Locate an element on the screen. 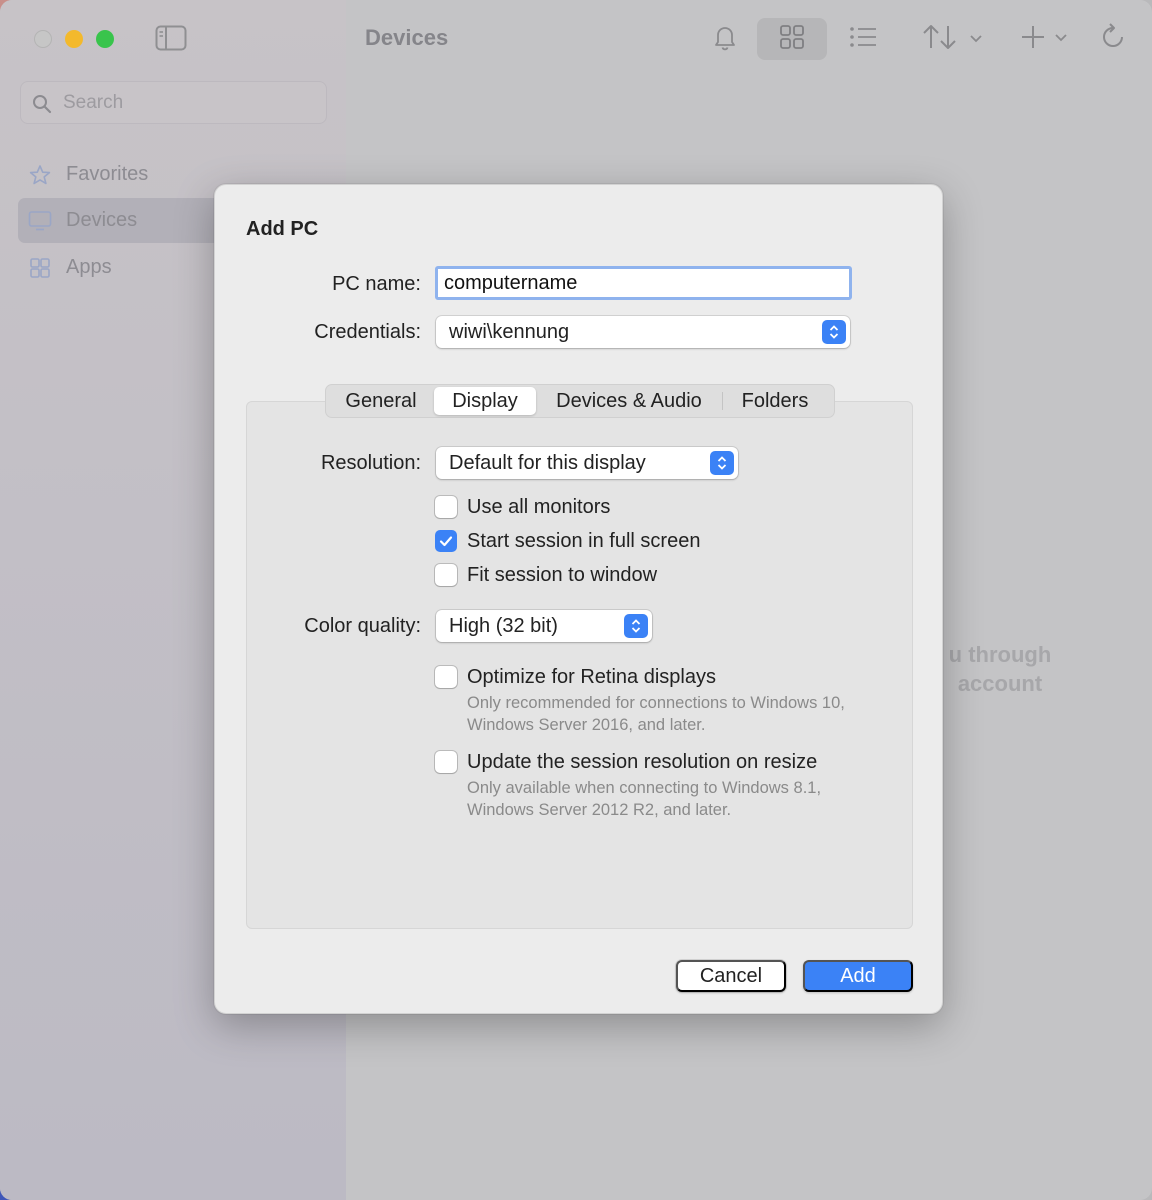 The height and width of the screenshot is (1200, 1152). grid-view-button is located at coordinates (792, 39).